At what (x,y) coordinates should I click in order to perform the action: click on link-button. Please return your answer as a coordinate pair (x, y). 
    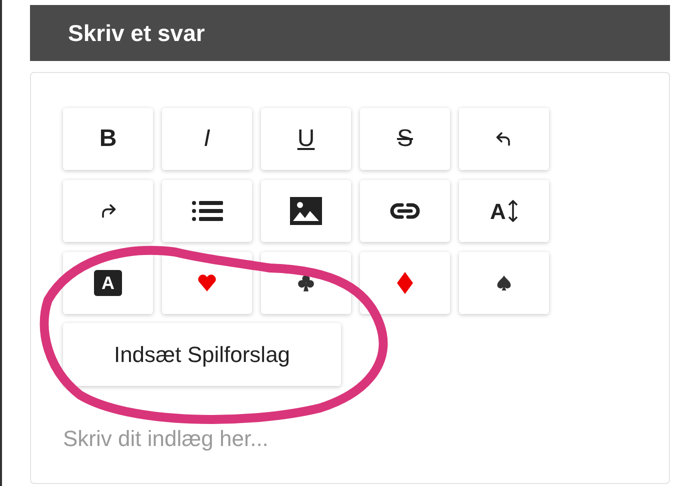
    Looking at the image, I should click on (405, 211).